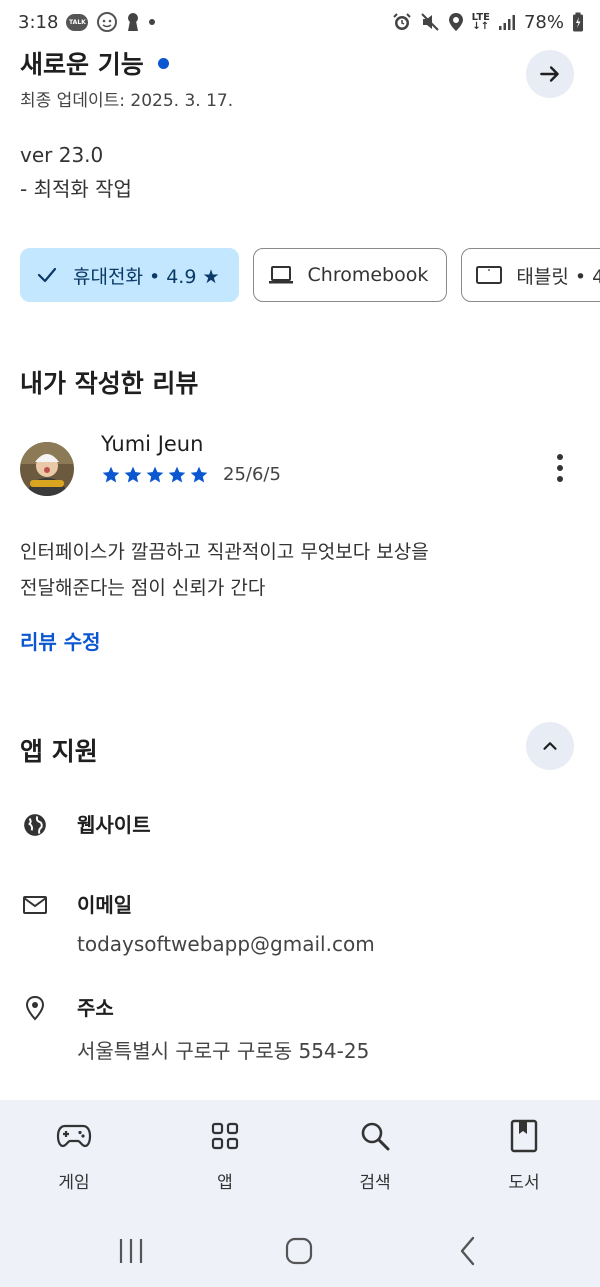 This screenshot has height=1287, width=600. Describe the element at coordinates (543, 22) in the screenshot. I see `battery-percent: 78%` at that location.